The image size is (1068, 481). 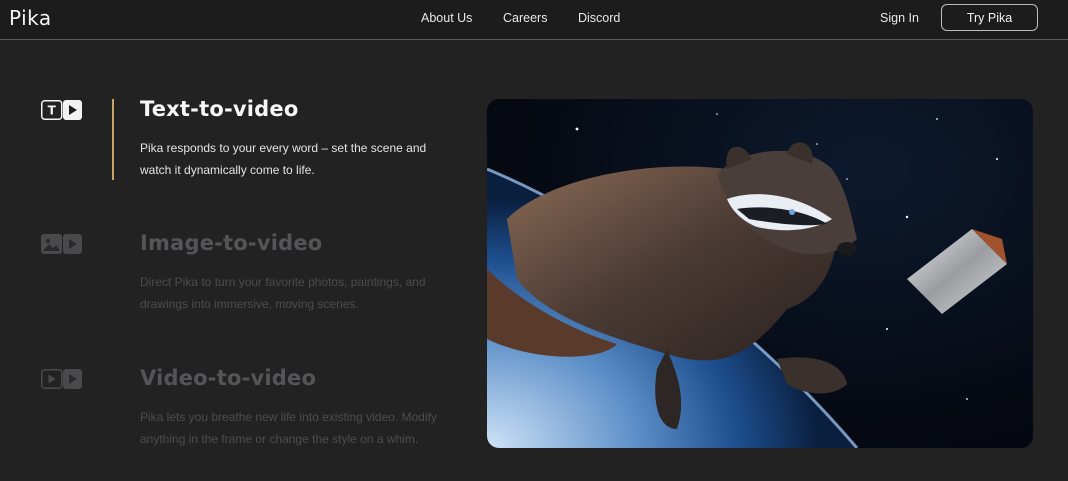 What do you see at coordinates (61, 379) in the screenshot?
I see `video-to-video-icon` at bounding box center [61, 379].